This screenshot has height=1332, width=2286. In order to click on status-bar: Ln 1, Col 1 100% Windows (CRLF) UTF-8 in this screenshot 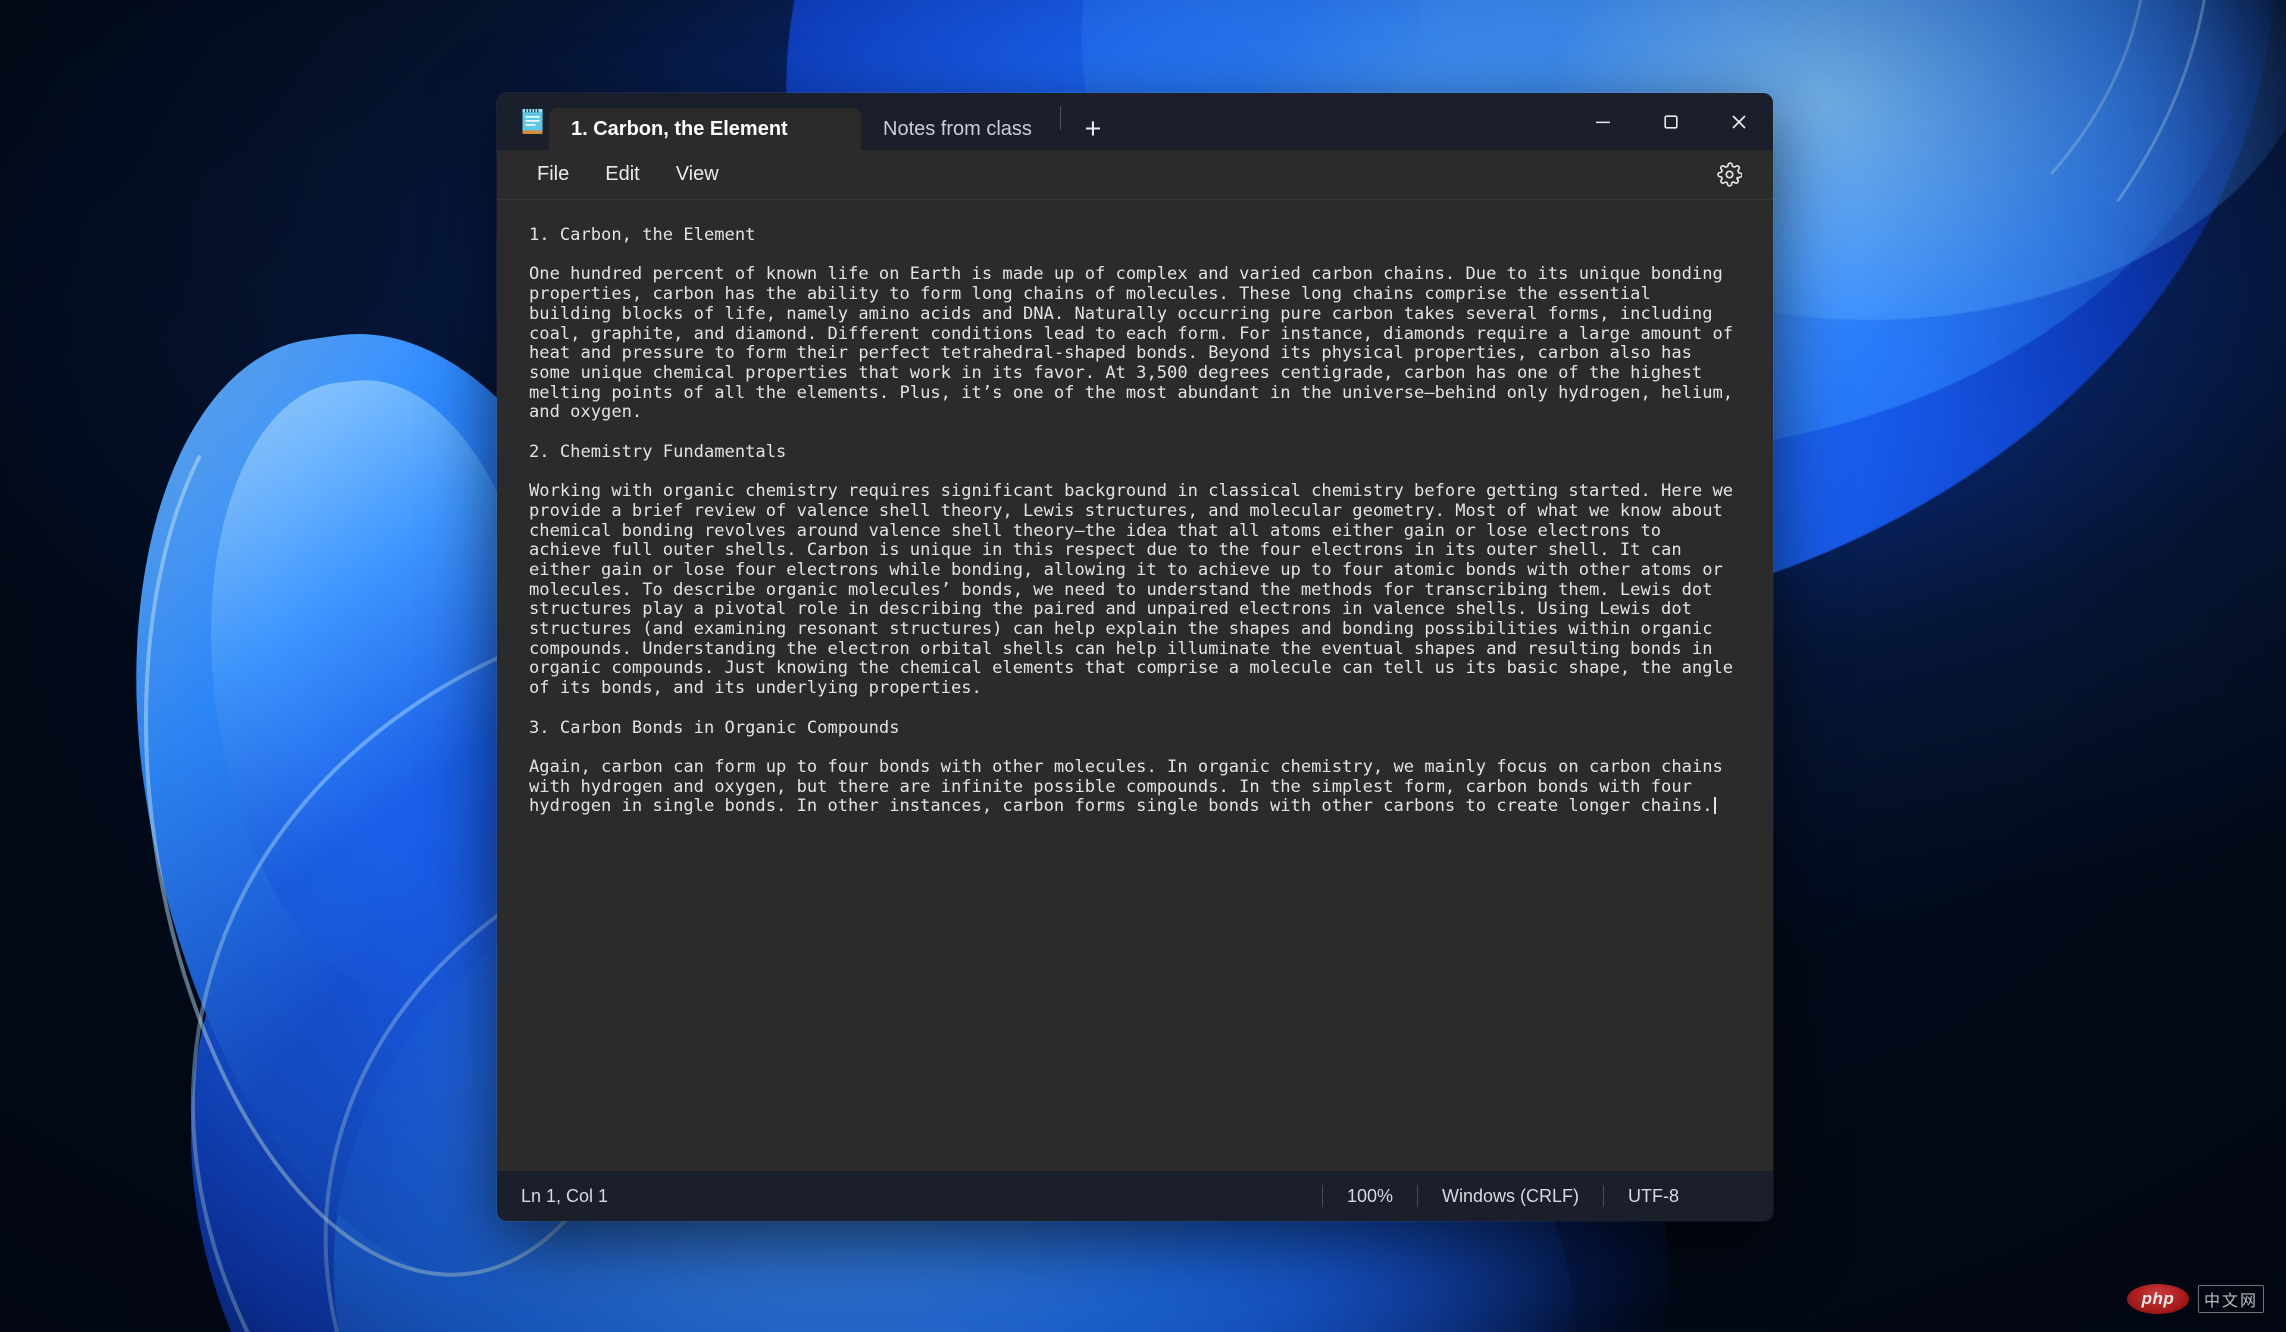, I will do `click(1135, 1196)`.